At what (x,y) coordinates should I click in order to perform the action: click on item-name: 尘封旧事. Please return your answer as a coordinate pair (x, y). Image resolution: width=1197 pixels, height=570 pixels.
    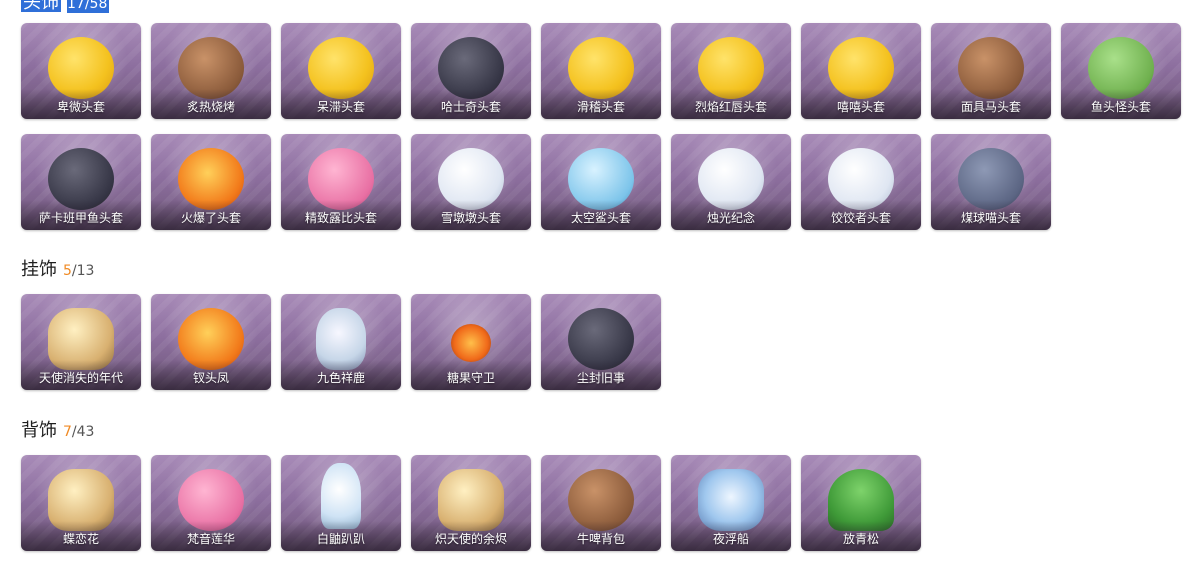
    Looking at the image, I should click on (600, 378).